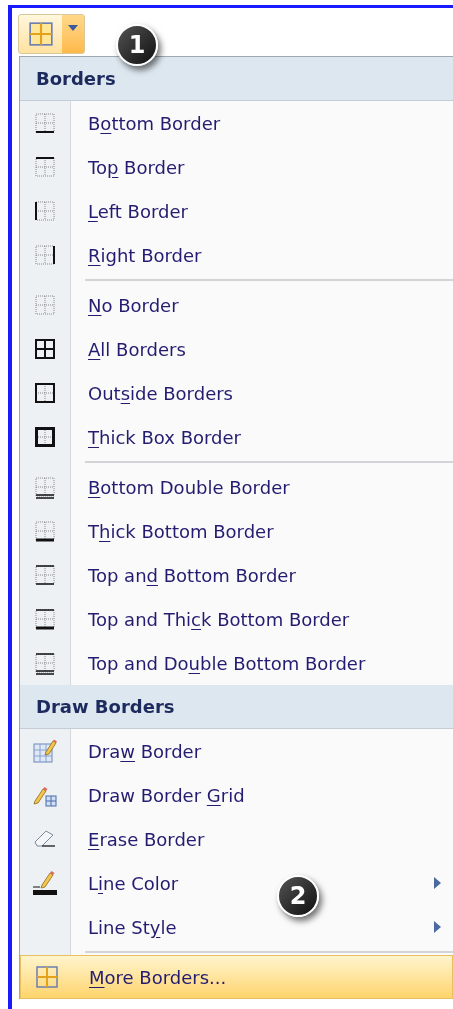  What do you see at coordinates (132, 927) in the screenshot?
I see `menu-item-label: Line Style` at bounding box center [132, 927].